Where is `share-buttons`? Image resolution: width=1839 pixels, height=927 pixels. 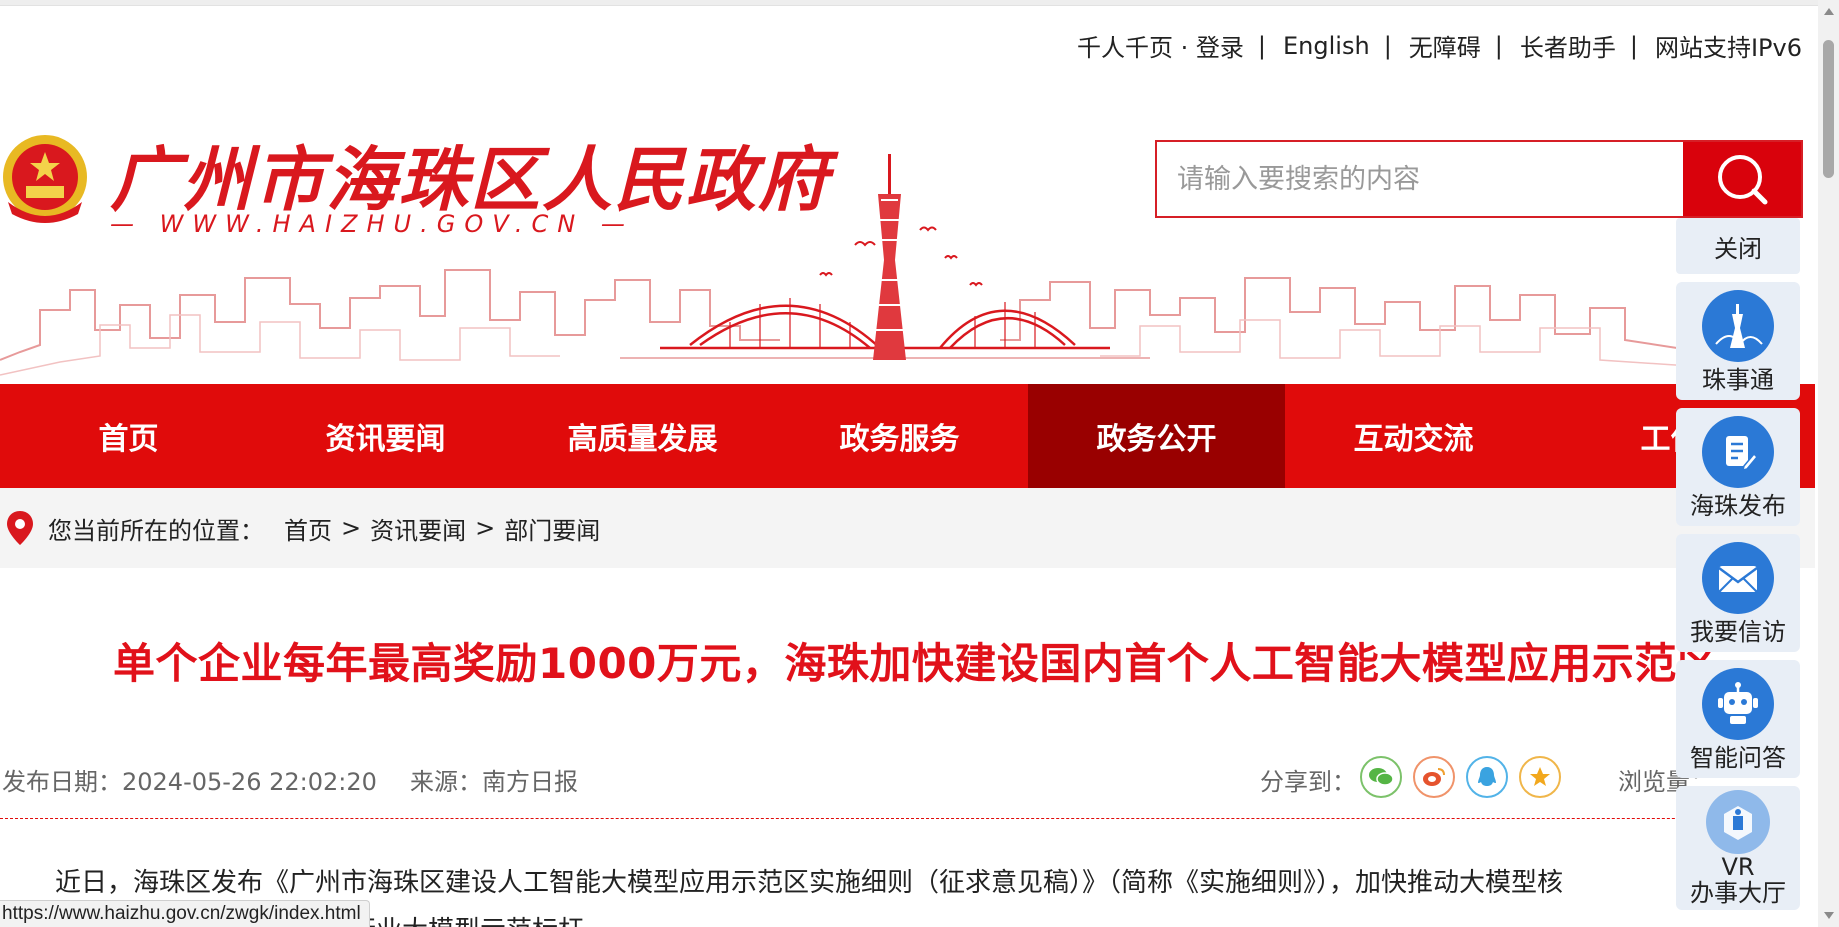 share-buttons is located at coordinates (1460, 777).